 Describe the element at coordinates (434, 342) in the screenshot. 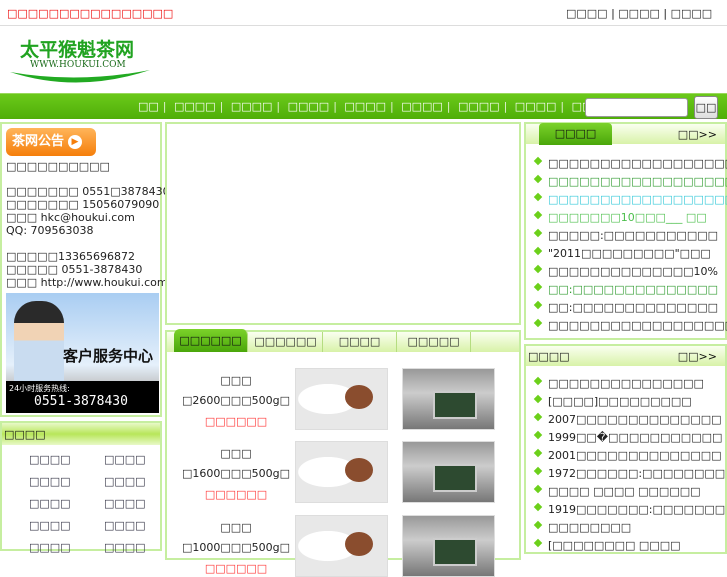

I see `tab-4: □□□□□` at that location.